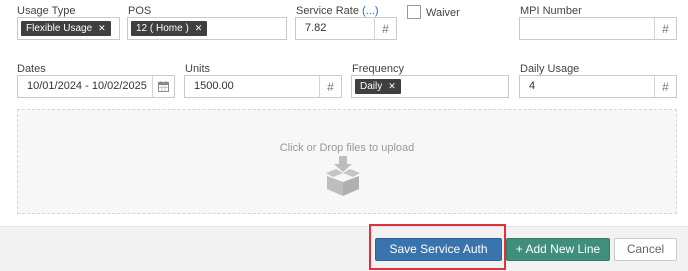 This screenshot has width=688, height=271. What do you see at coordinates (598, 28) in the screenshot?
I see `mpi-number-input: #` at bounding box center [598, 28].